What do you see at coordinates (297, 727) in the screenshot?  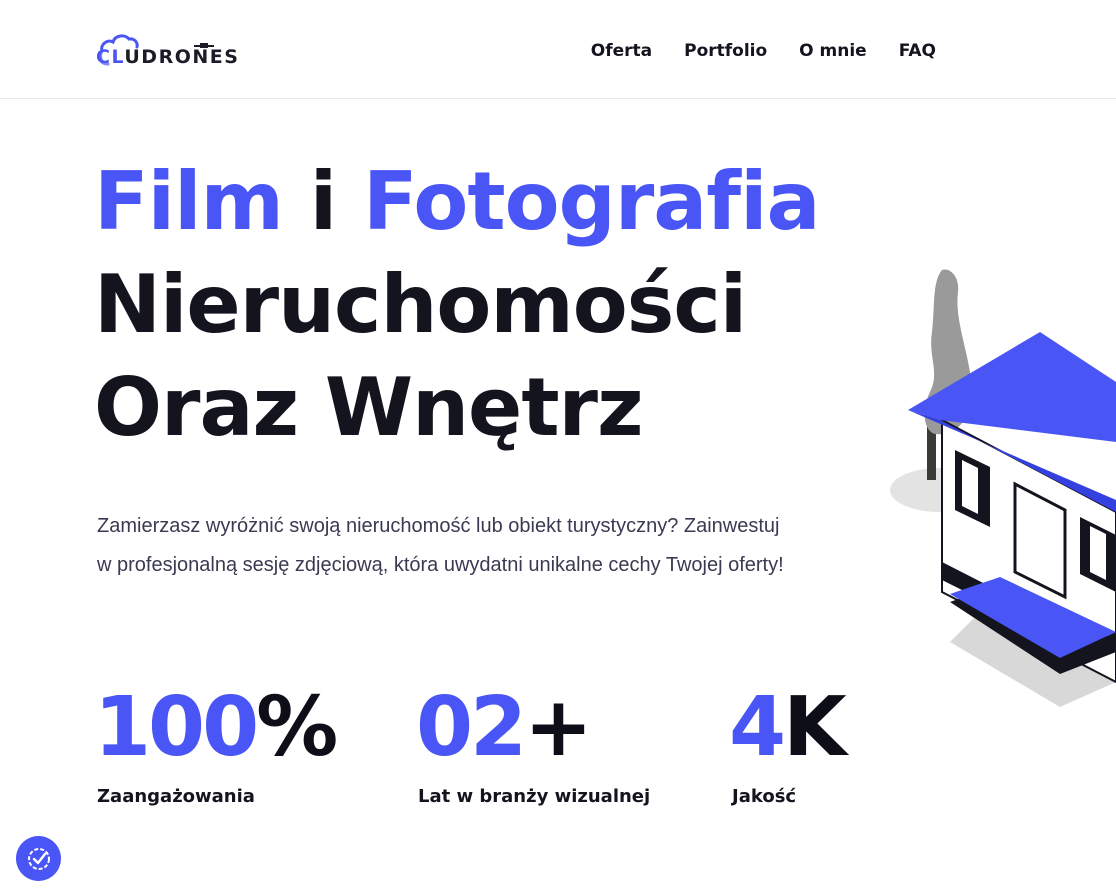 I see `stat-suffix: %` at bounding box center [297, 727].